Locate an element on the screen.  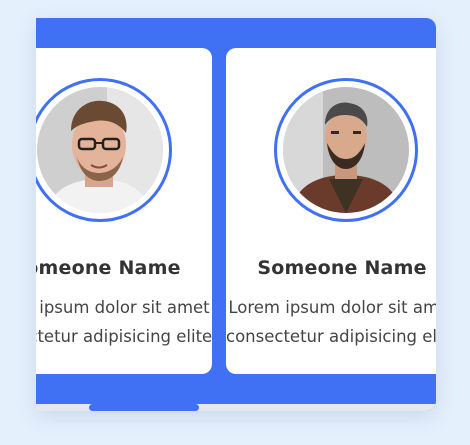
avatar-photo-man-beard-jacket is located at coordinates (346, 150).